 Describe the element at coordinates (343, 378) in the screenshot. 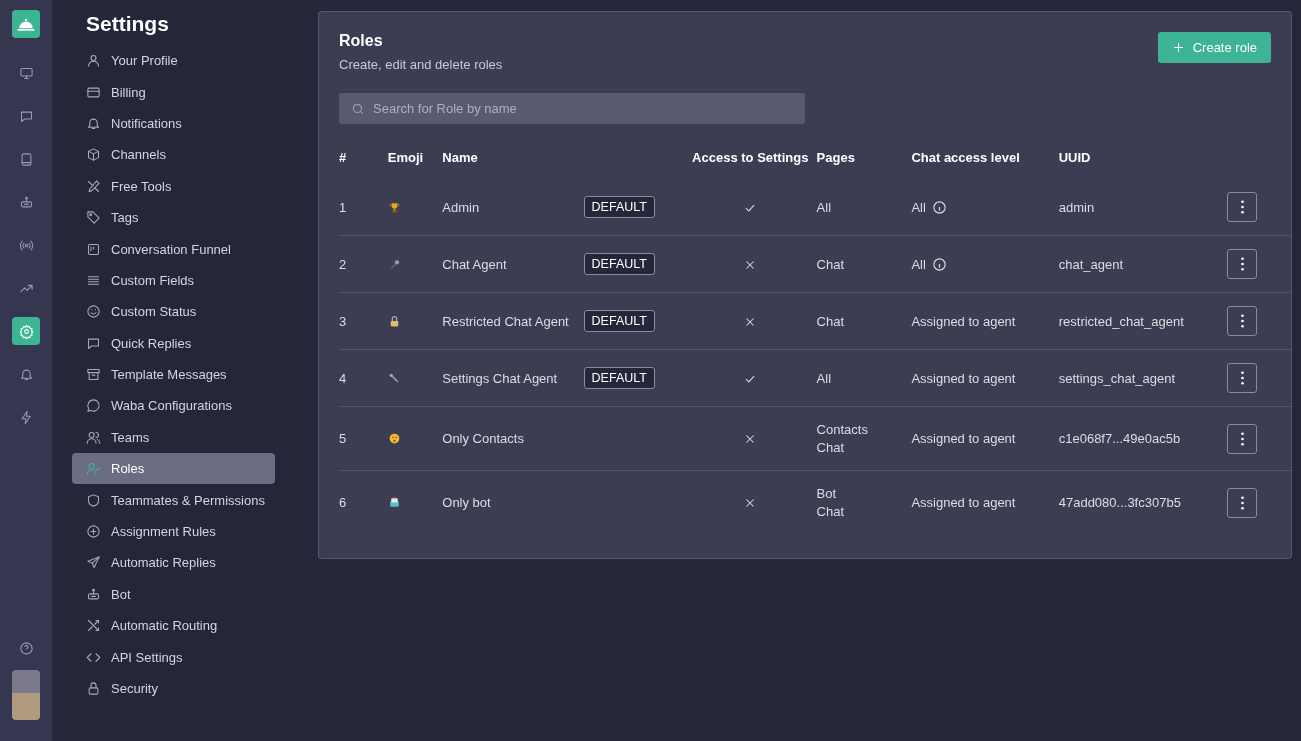

I see `table-cell: 4` at that location.